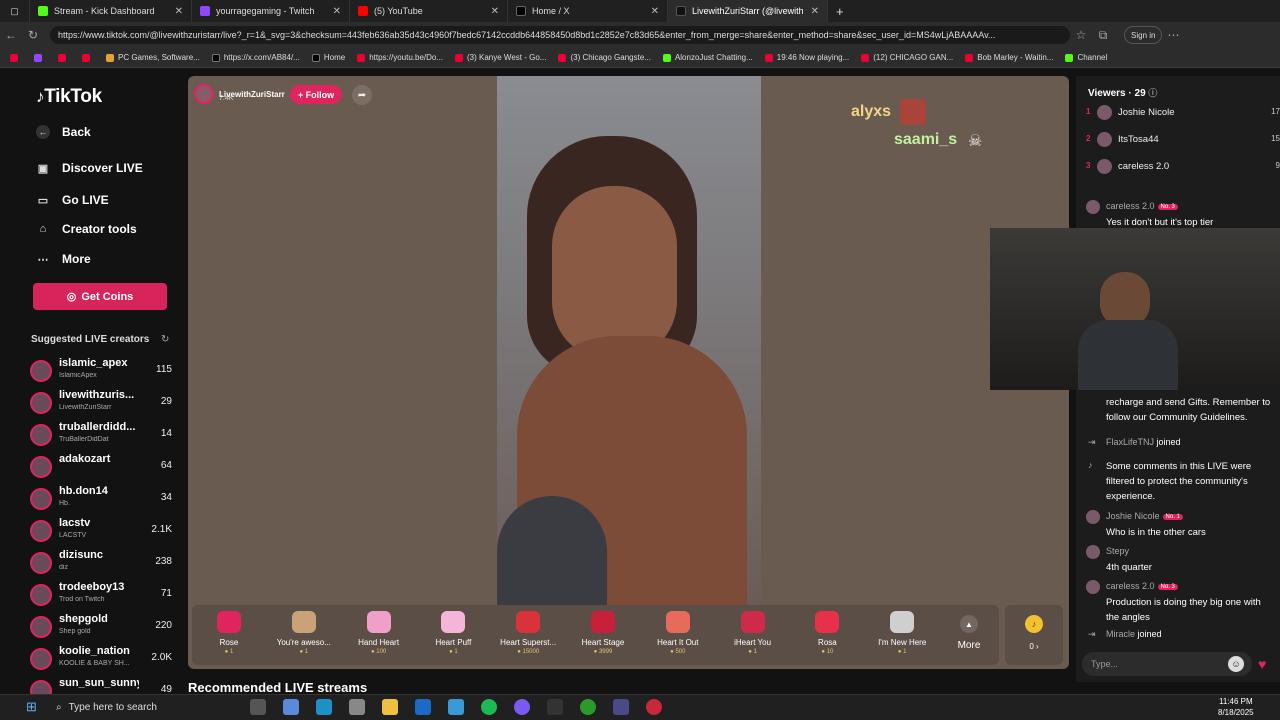 The image size is (1280, 720). I want to click on file-explorer-icon, so click(390, 707).